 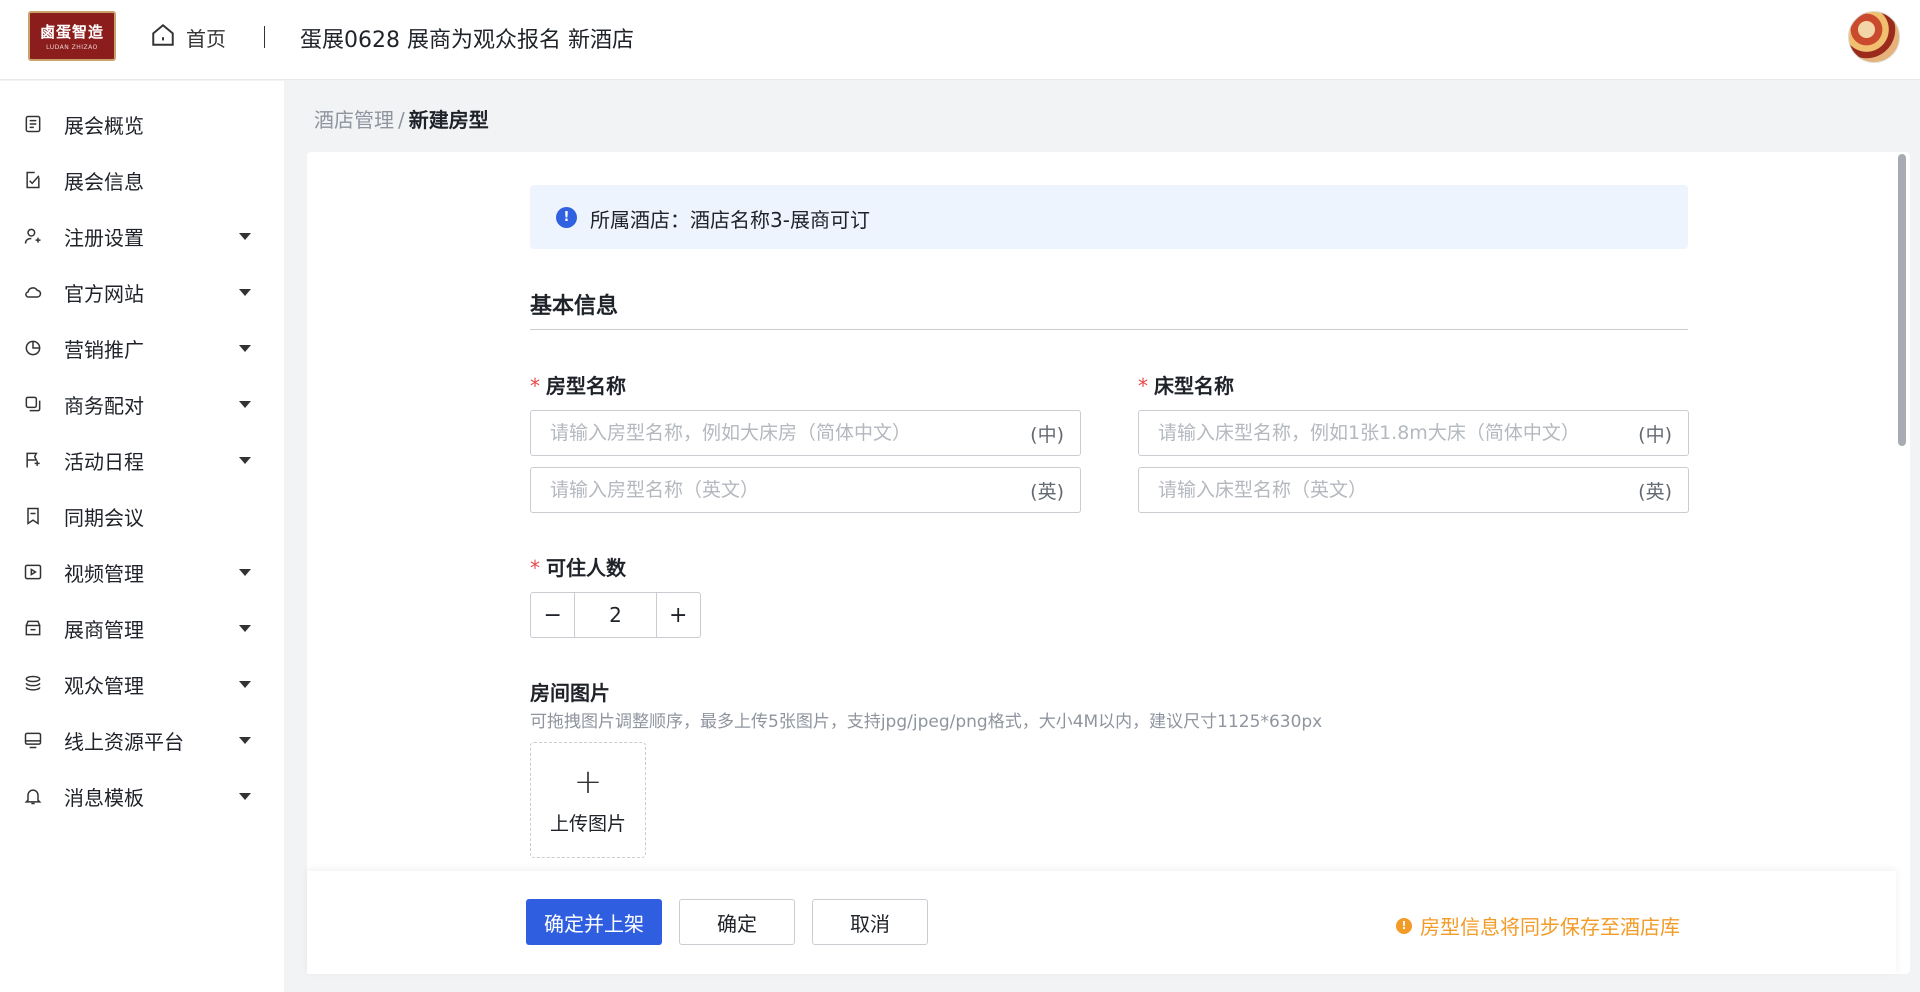 I want to click on bell-icon, so click(x=33, y=796).